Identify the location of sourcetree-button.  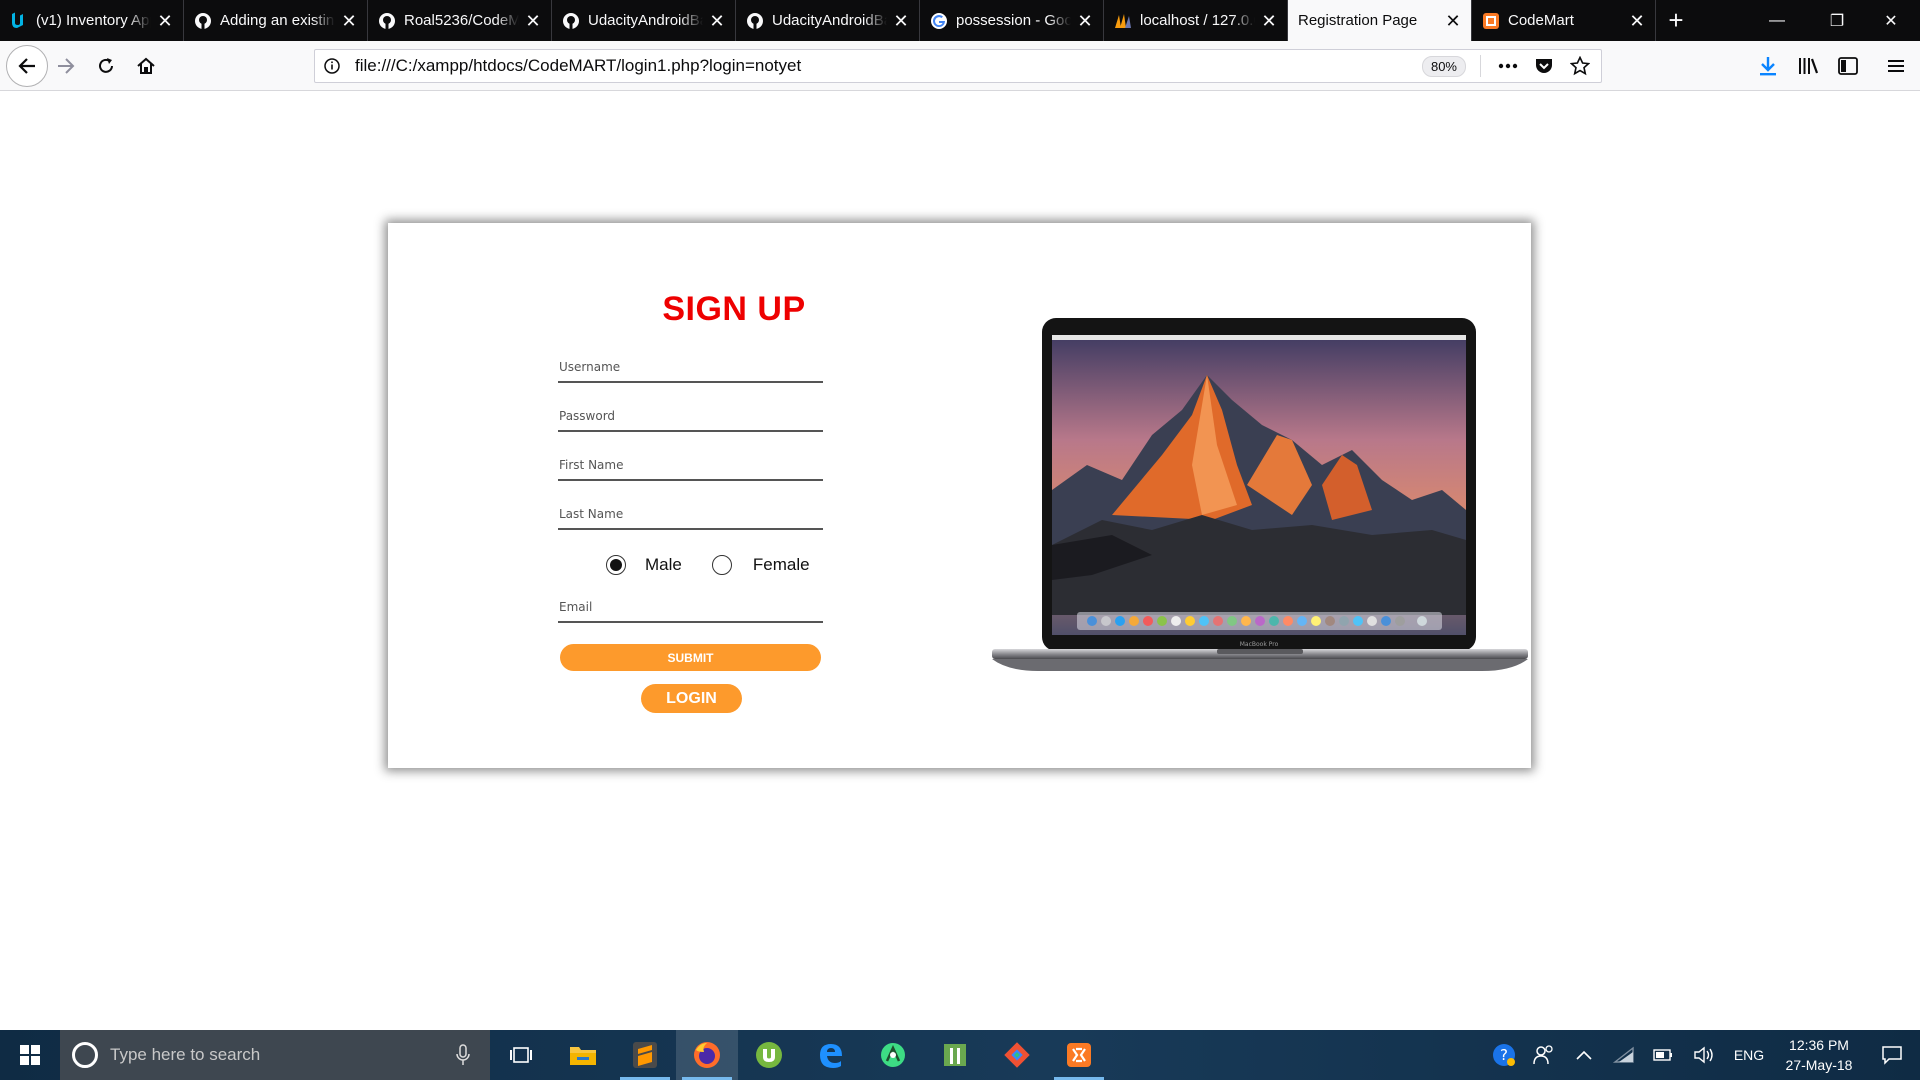
(955, 1055).